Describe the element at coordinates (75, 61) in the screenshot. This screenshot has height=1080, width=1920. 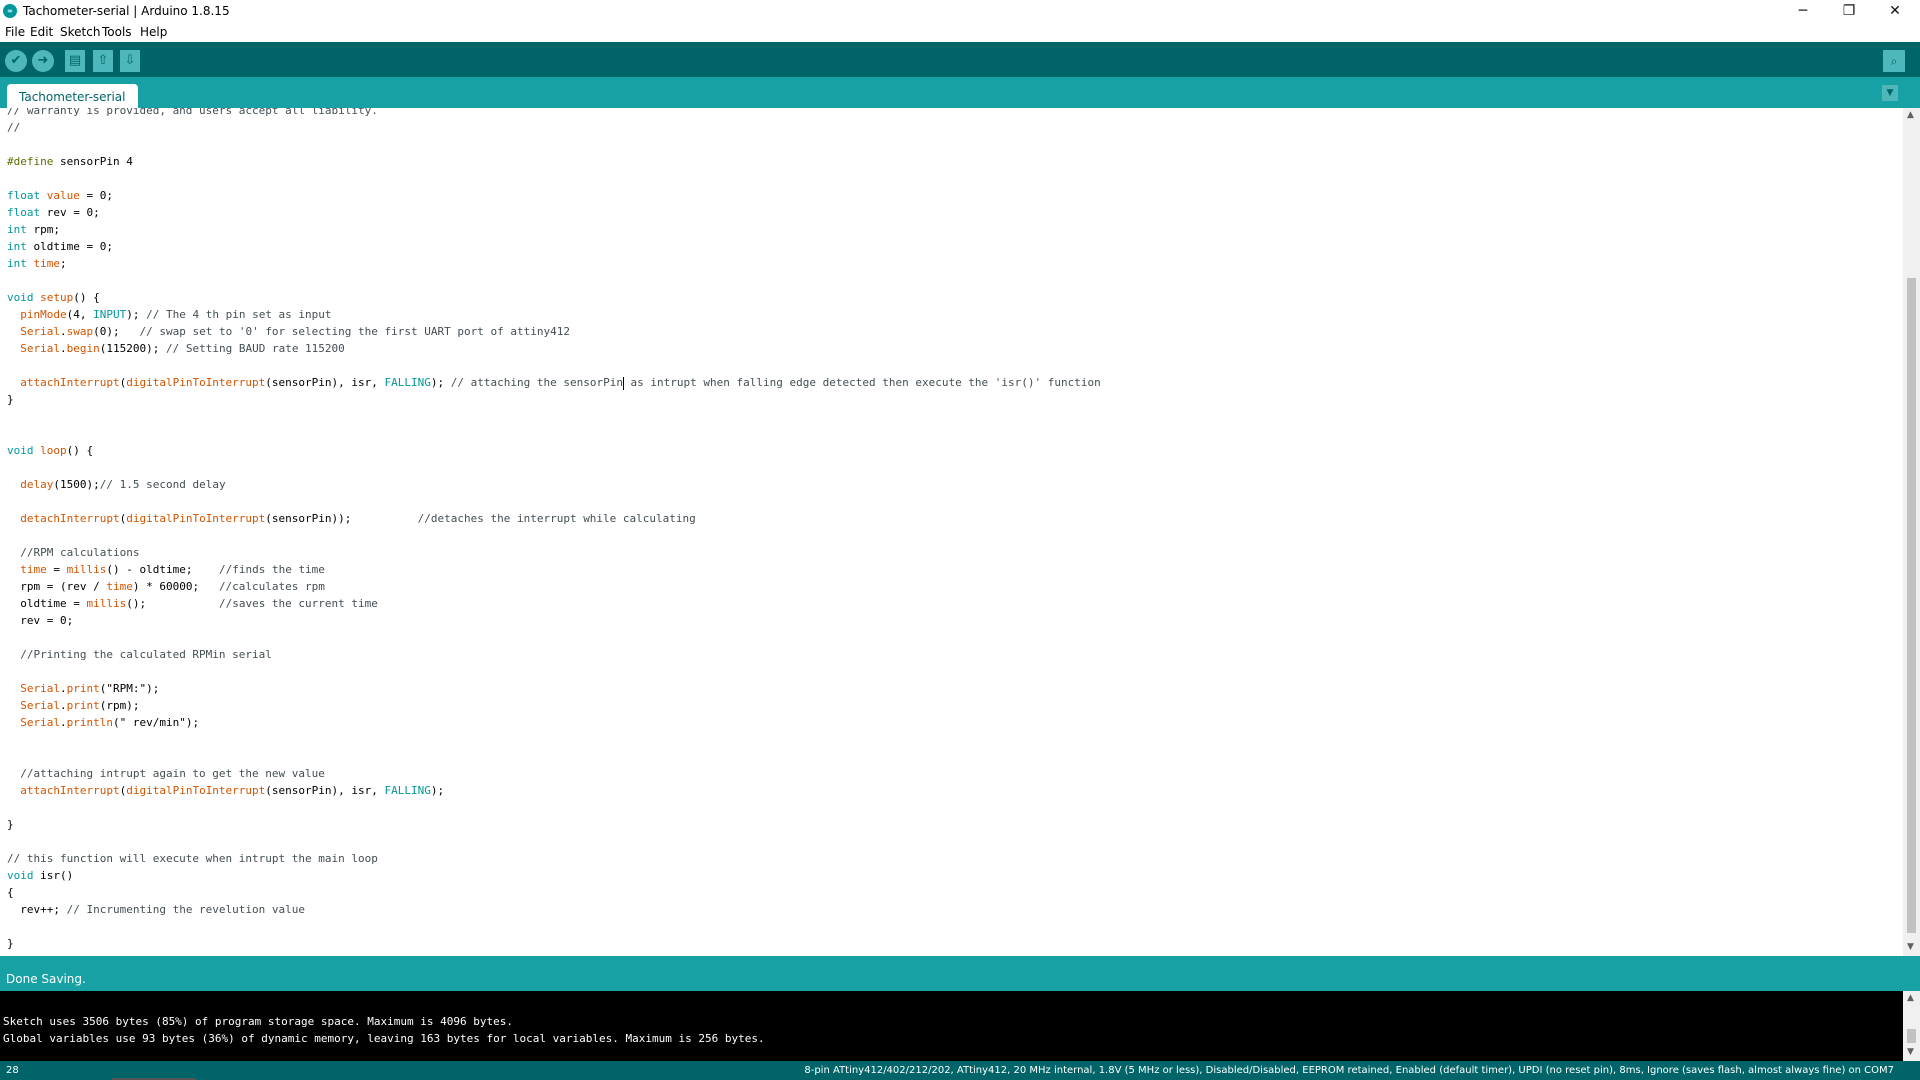
I see `new-sketch-button: ▤` at that location.